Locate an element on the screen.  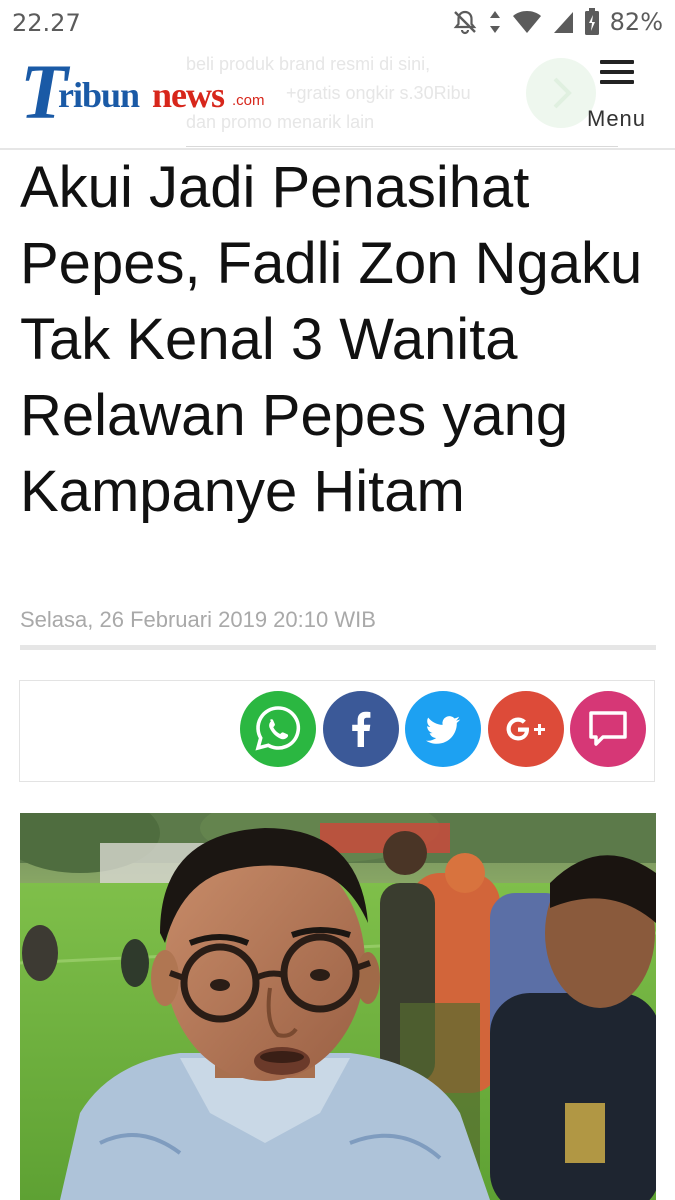
whatsapp-icon is located at coordinates (278, 729).